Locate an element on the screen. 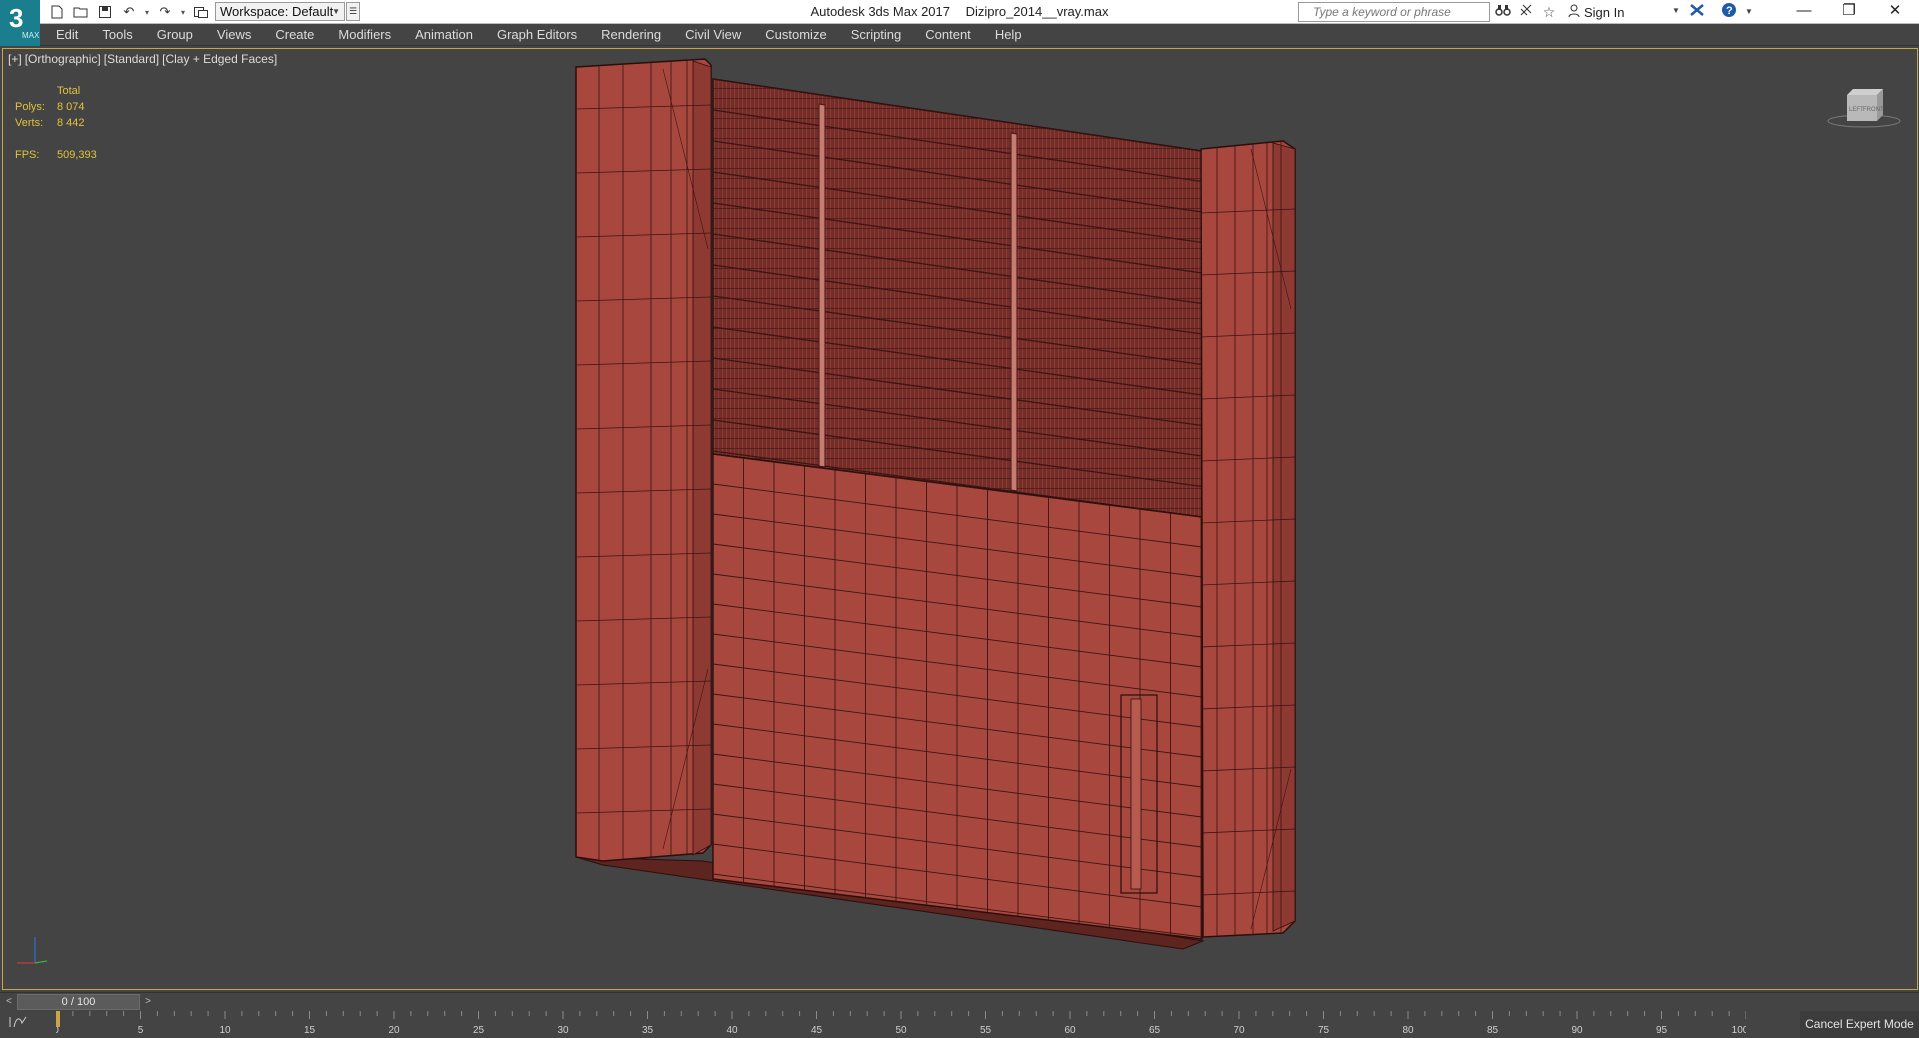 This screenshot has width=1919, height=1038. chevron-down-icon: ▼ is located at coordinates (336, 11).